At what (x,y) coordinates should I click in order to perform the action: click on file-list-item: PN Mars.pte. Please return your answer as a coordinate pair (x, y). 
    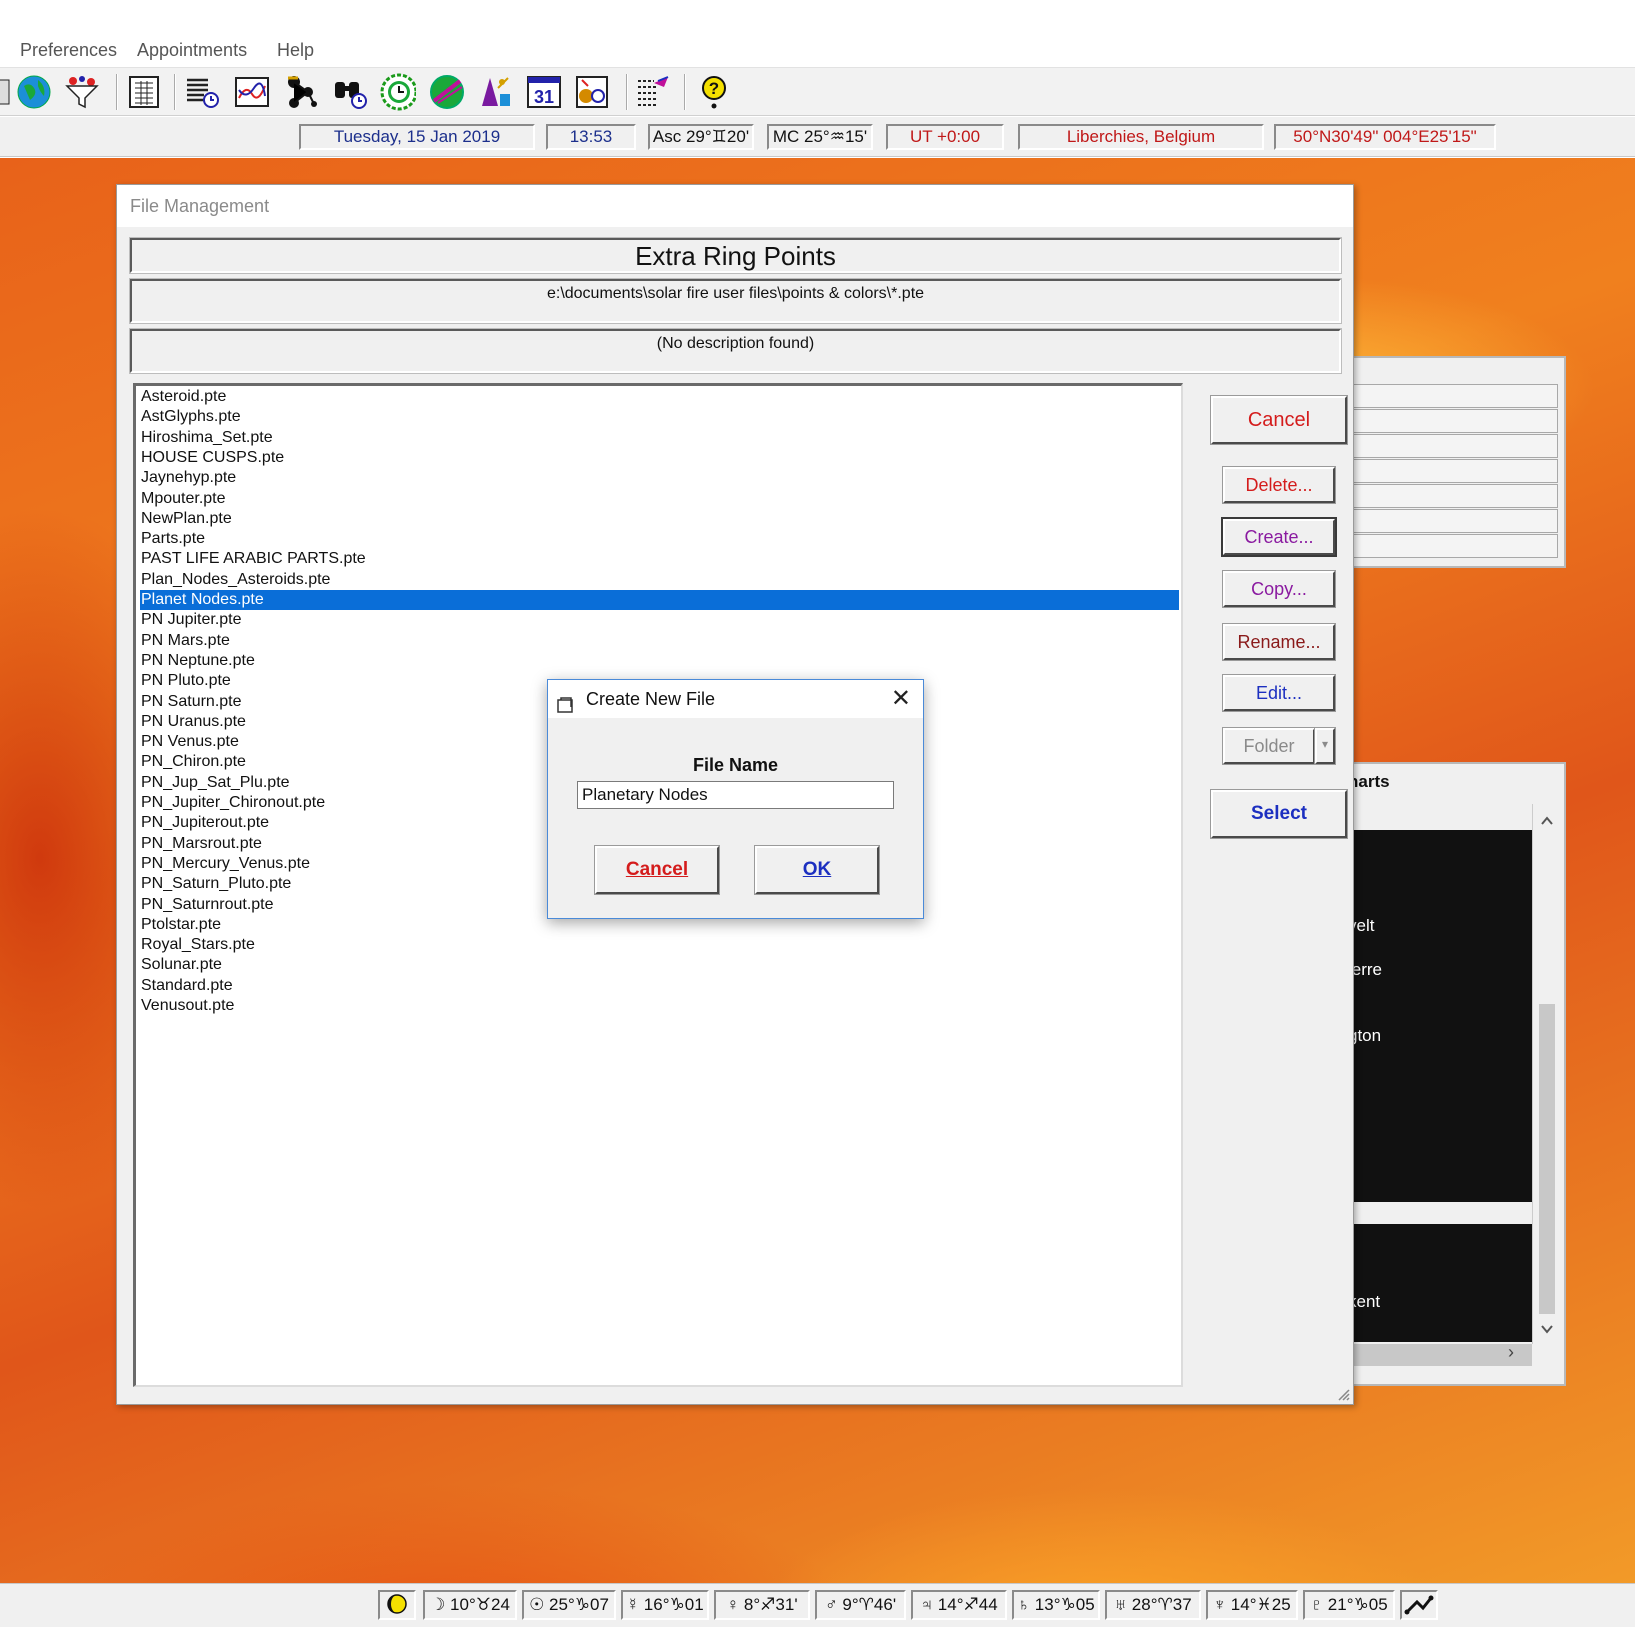
    Looking at the image, I should click on (659, 641).